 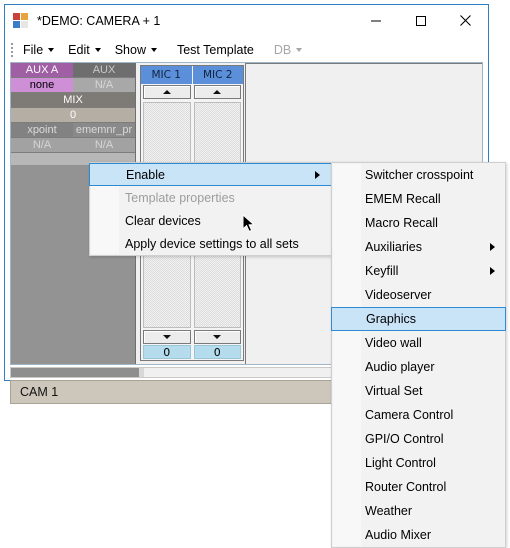 I want to click on submenu-item-label: Keyfill, so click(x=382, y=271).